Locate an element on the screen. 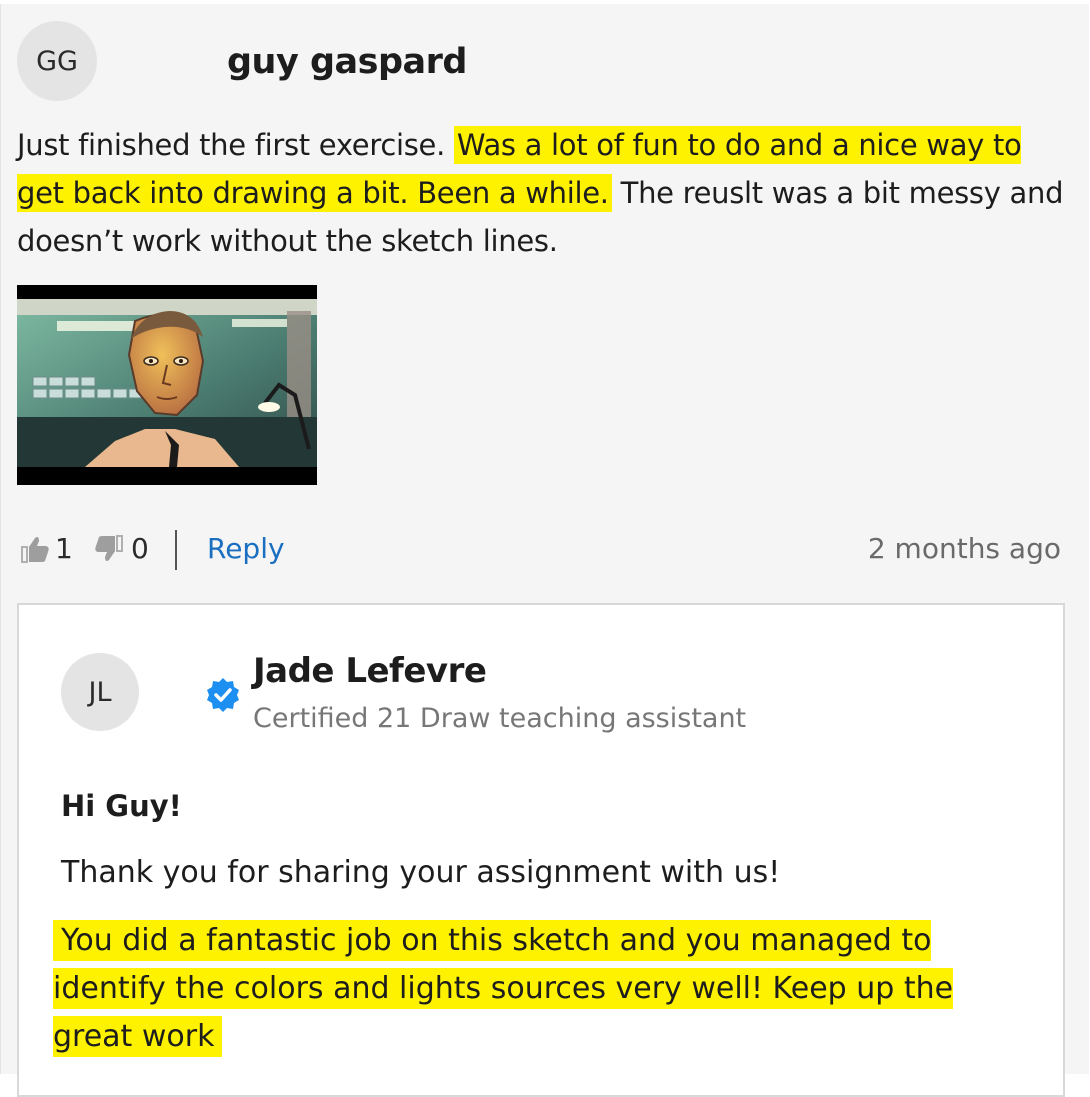 The height and width of the screenshot is (1097, 1090). reply-avatar: JL is located at coordinates (100, 692).